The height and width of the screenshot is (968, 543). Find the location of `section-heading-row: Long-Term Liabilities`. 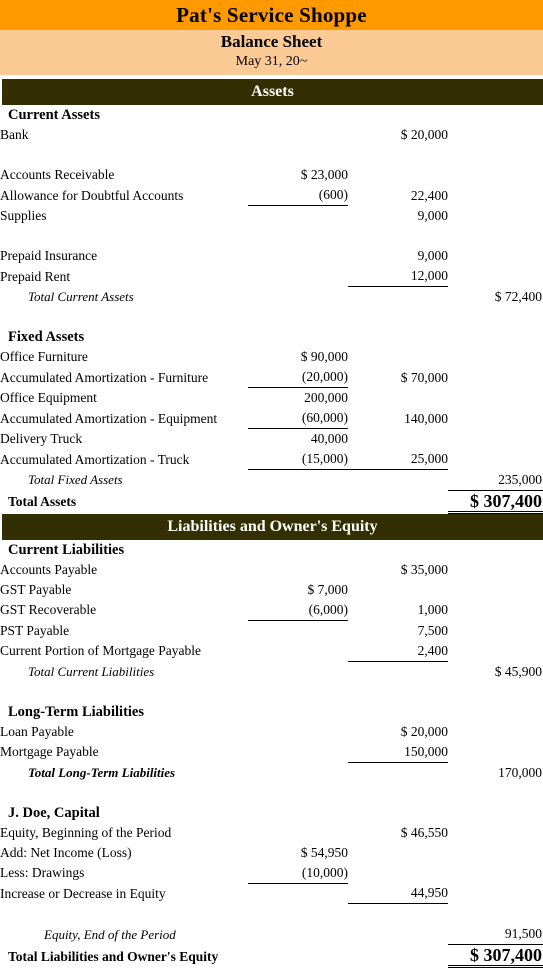

section-heading-row: Long-Term Liabilities is located at coordinates (271, 712).